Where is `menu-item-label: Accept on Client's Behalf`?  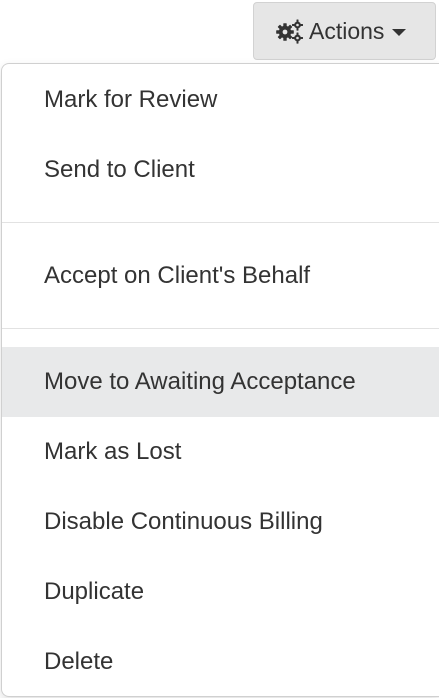 menu-item-label: Accept on Client's Behalf is located at coordinates (177, 275).